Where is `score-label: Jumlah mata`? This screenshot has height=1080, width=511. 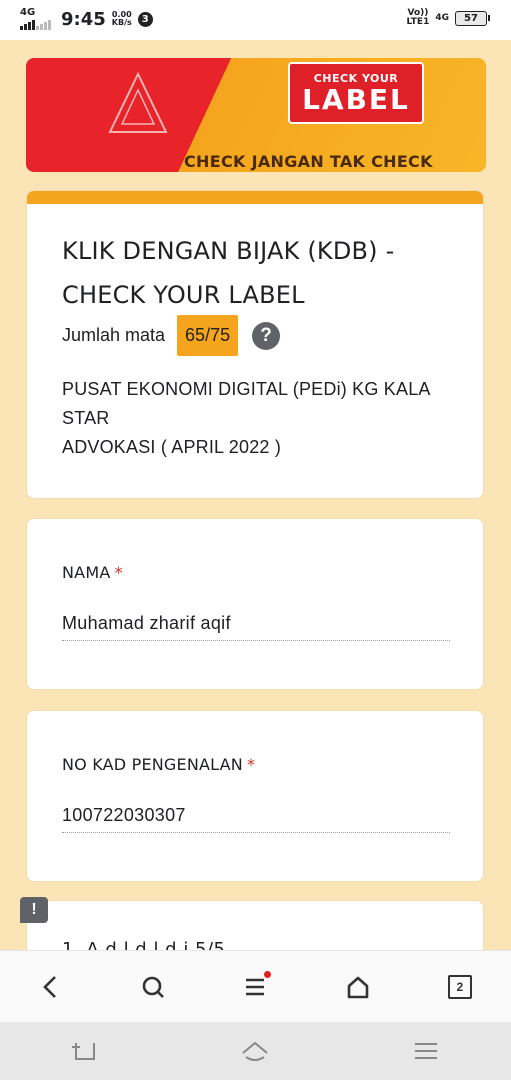
score-label: Jumlah mata is located at coordinates (114, 335).